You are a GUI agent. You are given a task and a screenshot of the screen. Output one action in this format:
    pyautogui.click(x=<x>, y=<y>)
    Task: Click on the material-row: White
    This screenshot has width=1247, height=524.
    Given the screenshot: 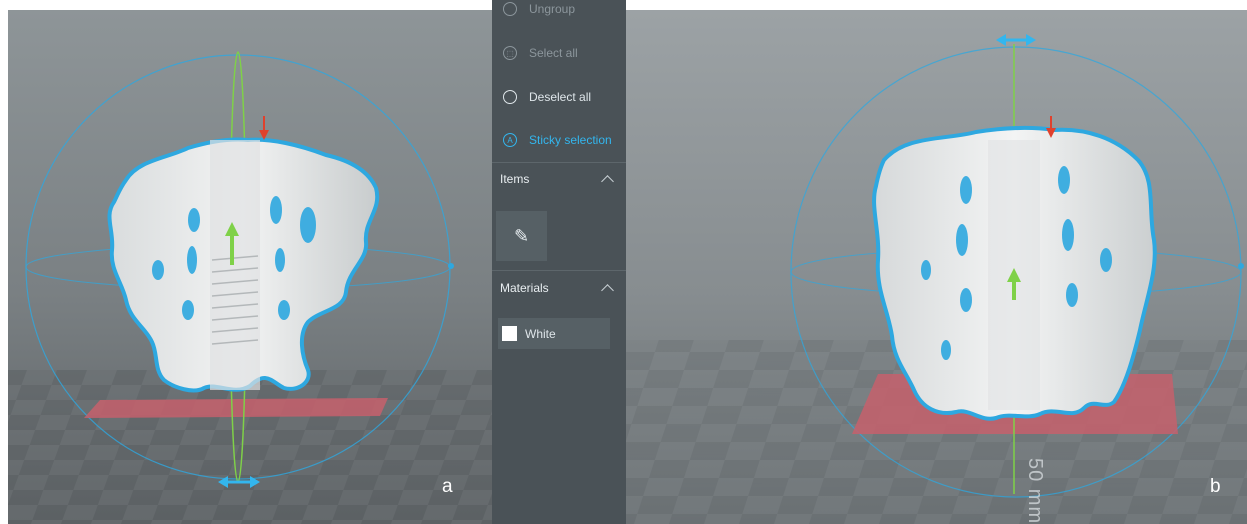 What is the action you would take?
    pyautogui.click(x=554, y=333)
    